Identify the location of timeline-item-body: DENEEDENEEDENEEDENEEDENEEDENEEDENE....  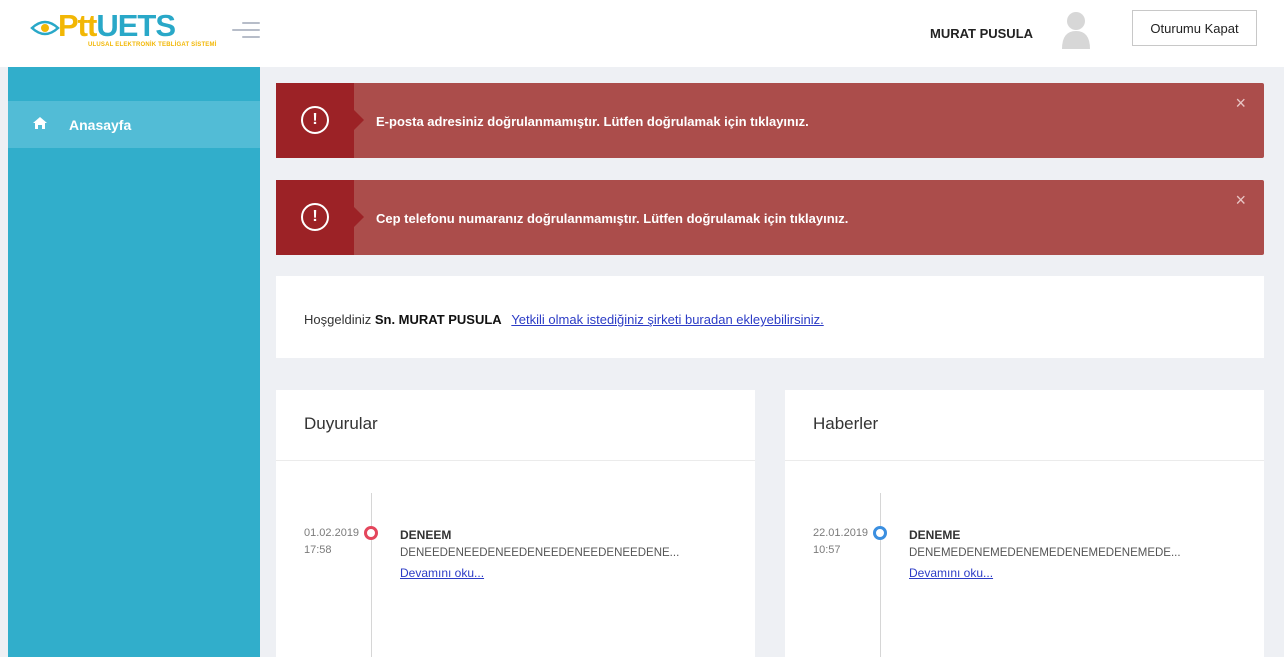
(540, 553).